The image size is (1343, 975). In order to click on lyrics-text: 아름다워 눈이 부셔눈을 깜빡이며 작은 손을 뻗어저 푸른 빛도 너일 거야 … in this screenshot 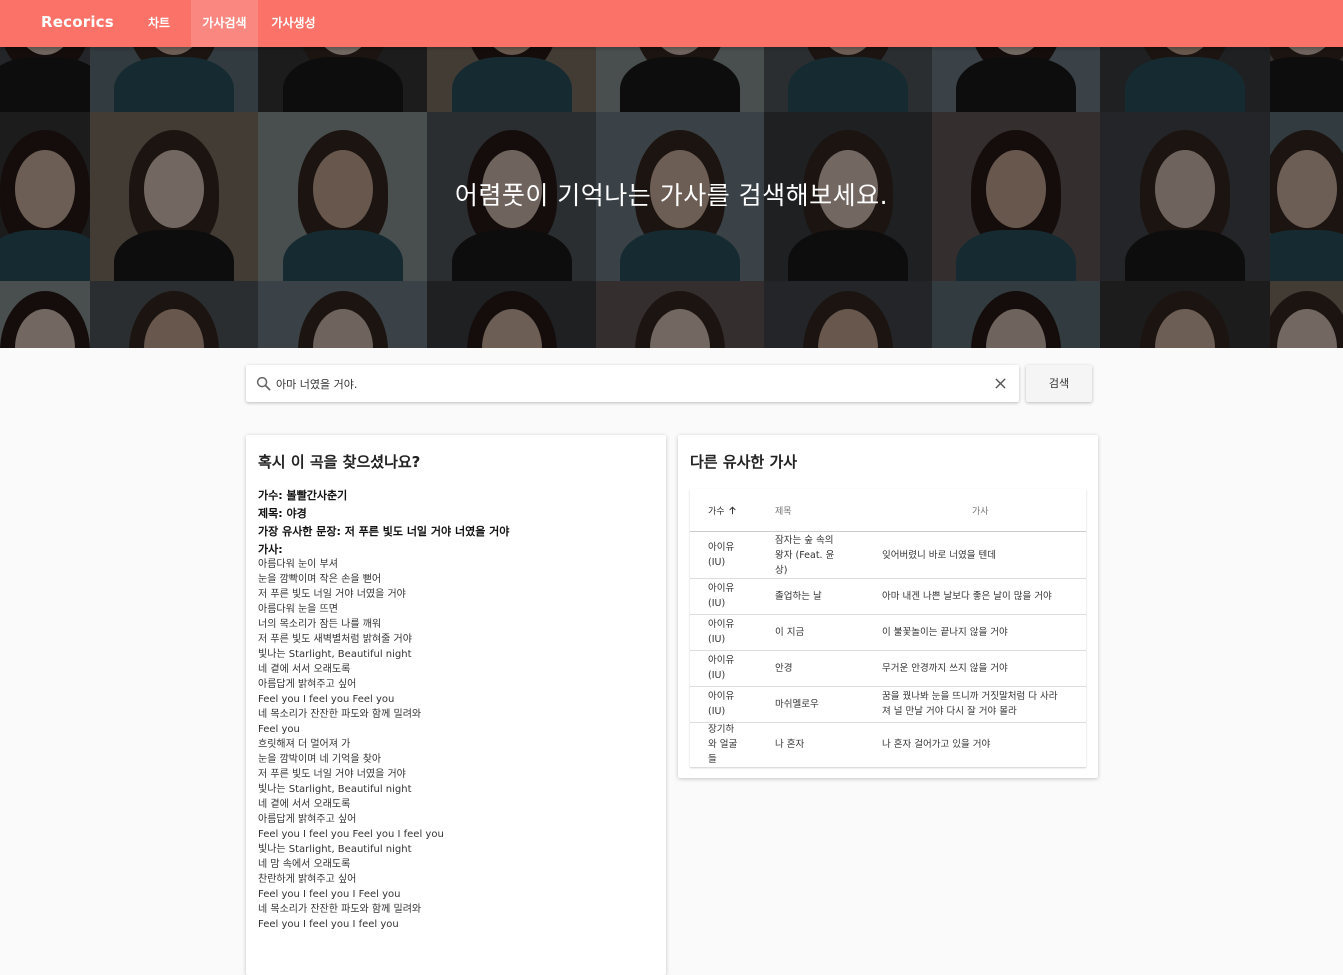, I will do `click(458, 744)`.